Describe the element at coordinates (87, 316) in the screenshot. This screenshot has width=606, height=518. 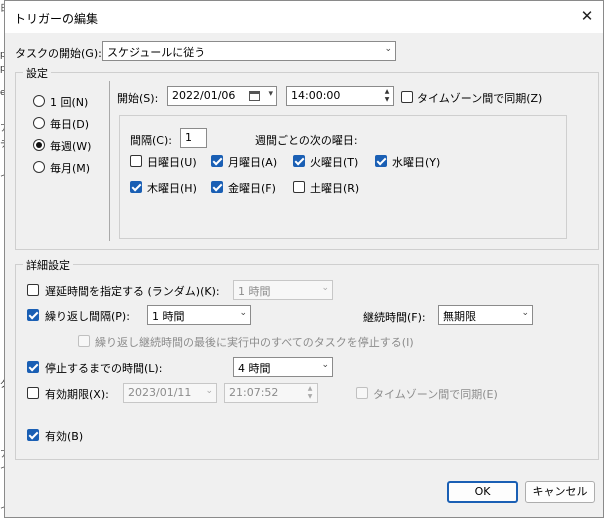
I see `repeat-label: 繰り返し間隔(P):` at that location.